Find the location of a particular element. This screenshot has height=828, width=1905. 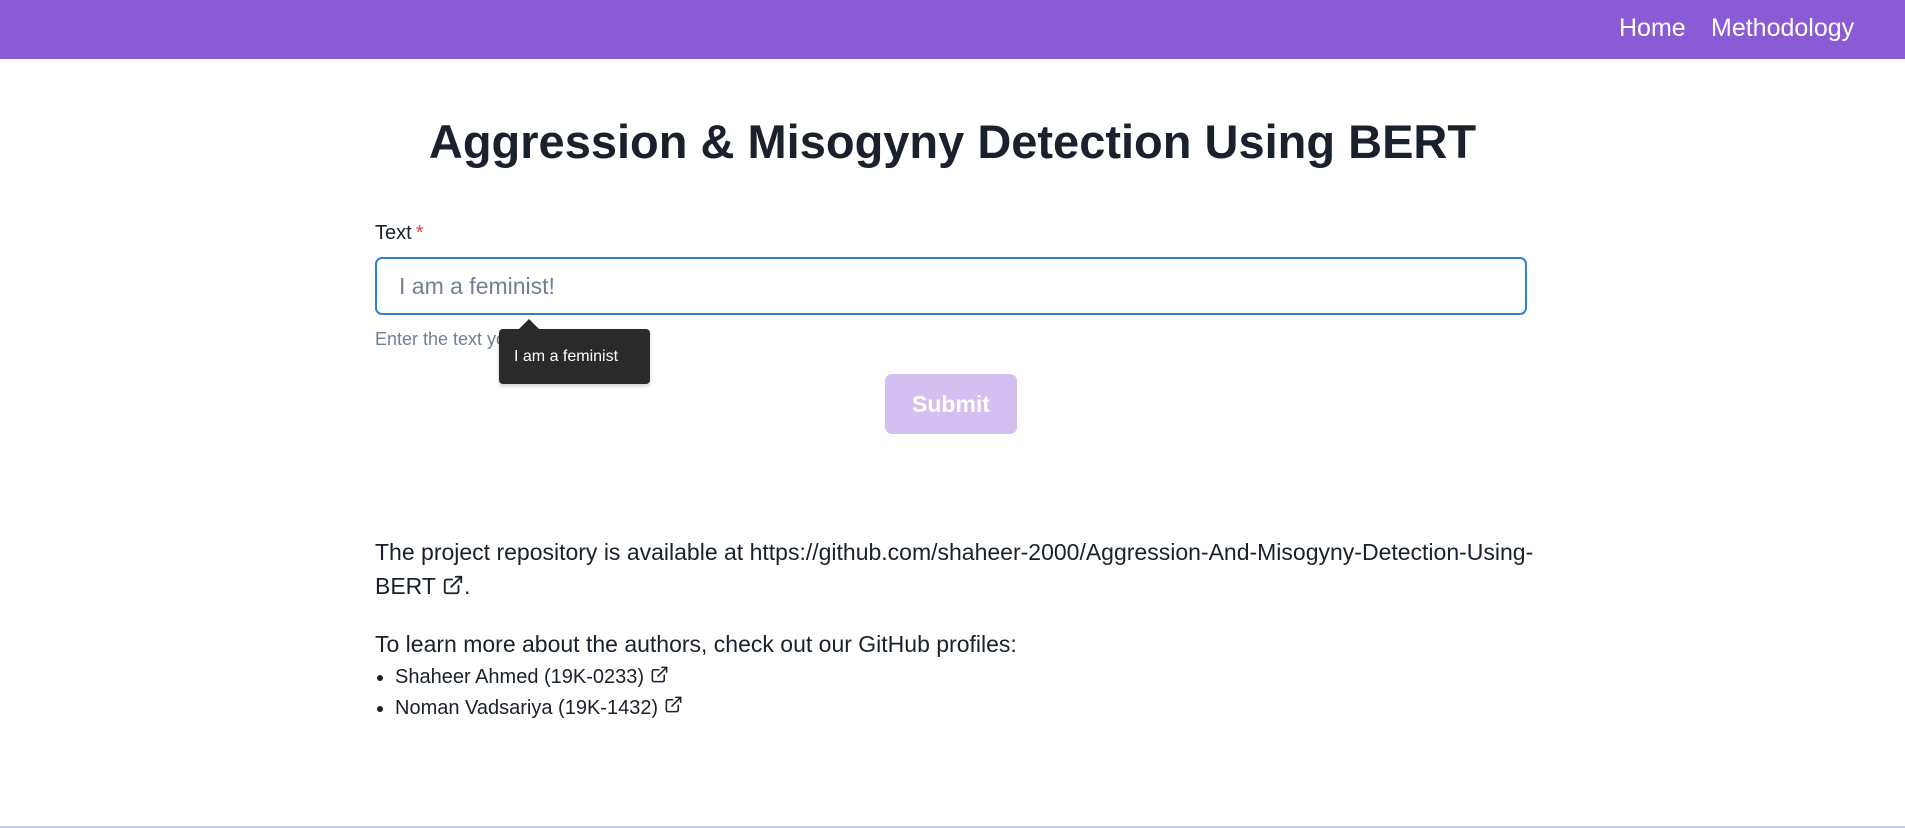

nav-link-home: Home is located at coordinates (1652, 28).